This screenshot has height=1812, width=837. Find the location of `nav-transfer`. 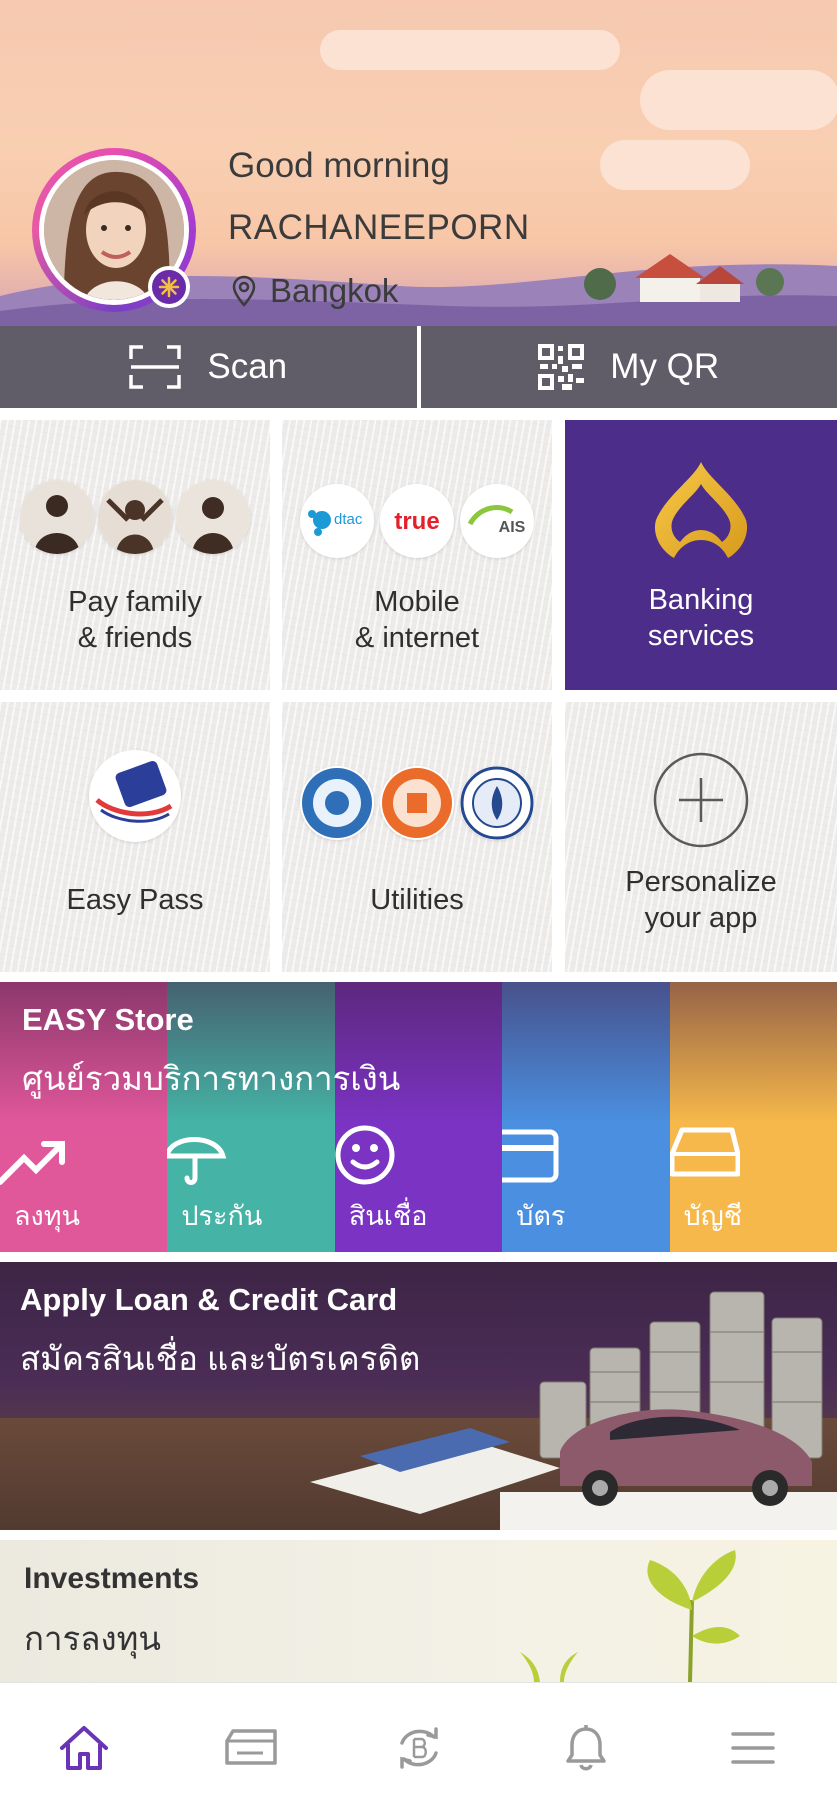

nav-transfer is located at coordinates (418, 1747).